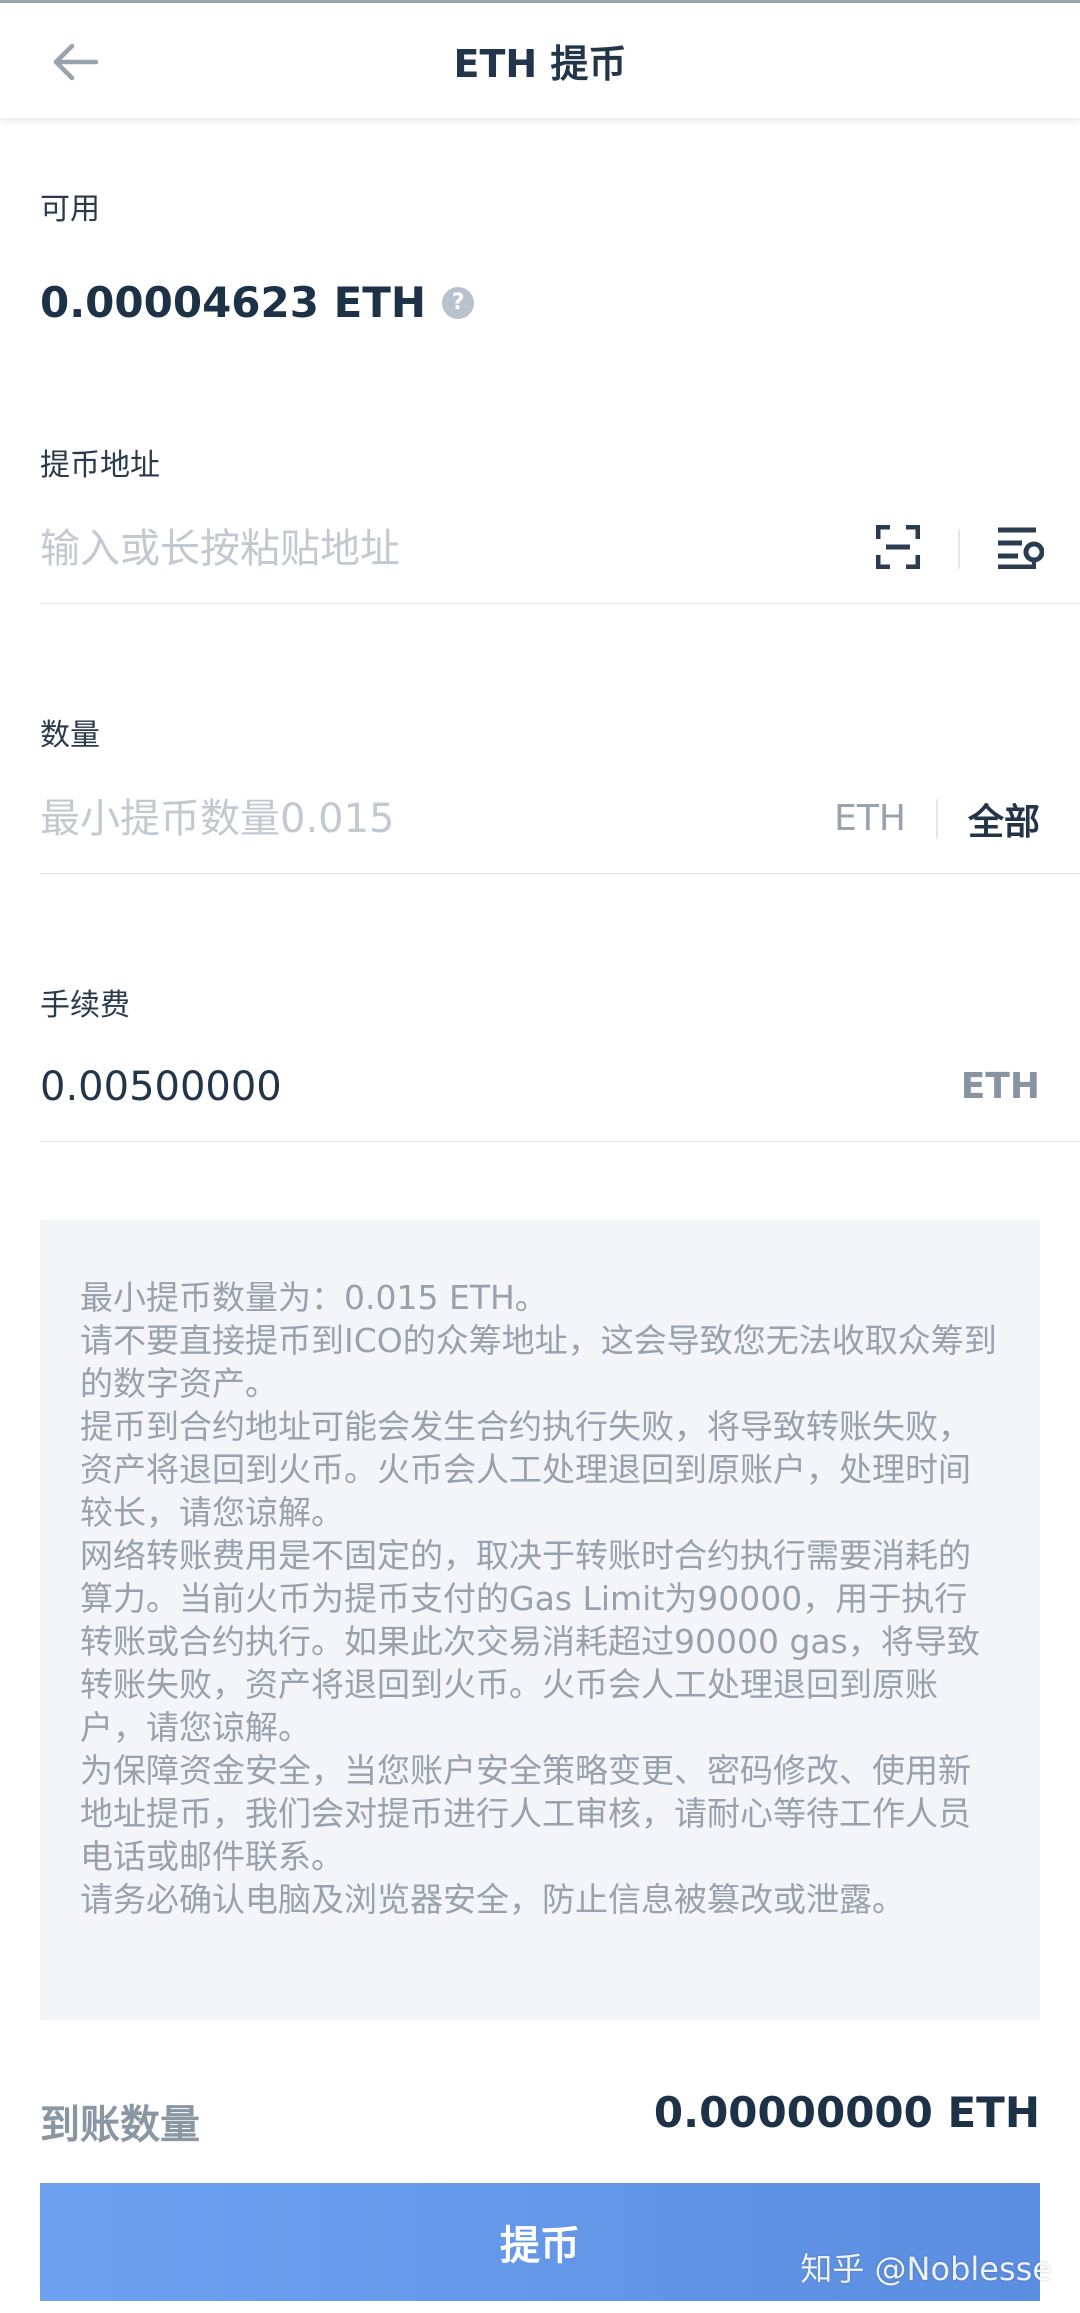 This screenshot has height=2313, width=1080. I want to click on fee-field-row: 0.00500000 ETH, so click(560, 1087).